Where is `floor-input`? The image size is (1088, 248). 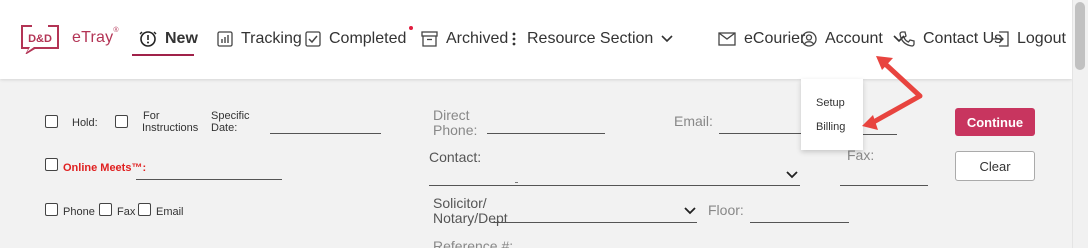
floor-input is located at coordinates (799, 213).